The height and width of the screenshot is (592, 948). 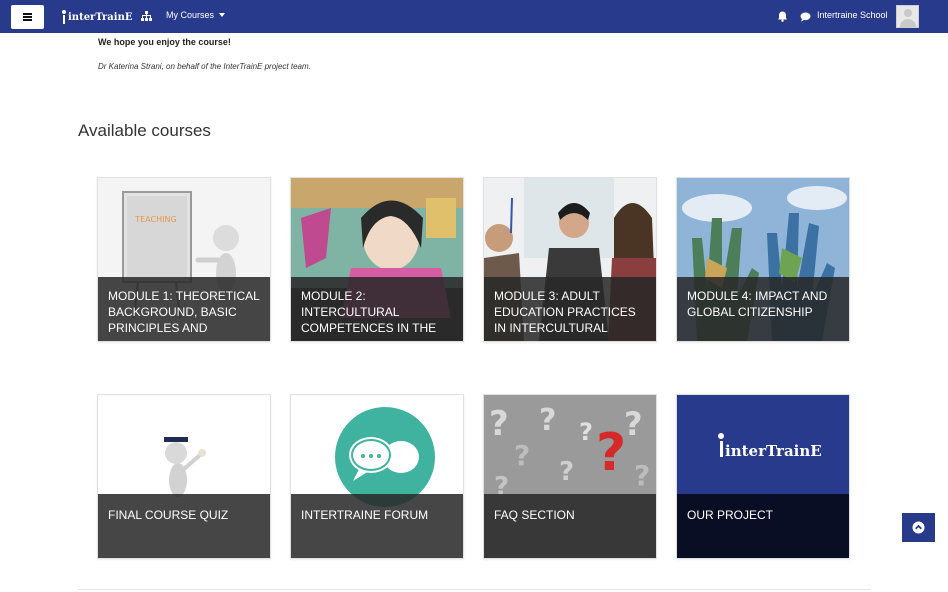 What do you see at coordinates (907, 16) in the screenshot?
I see `avatar` at bounding box center [907, 16].